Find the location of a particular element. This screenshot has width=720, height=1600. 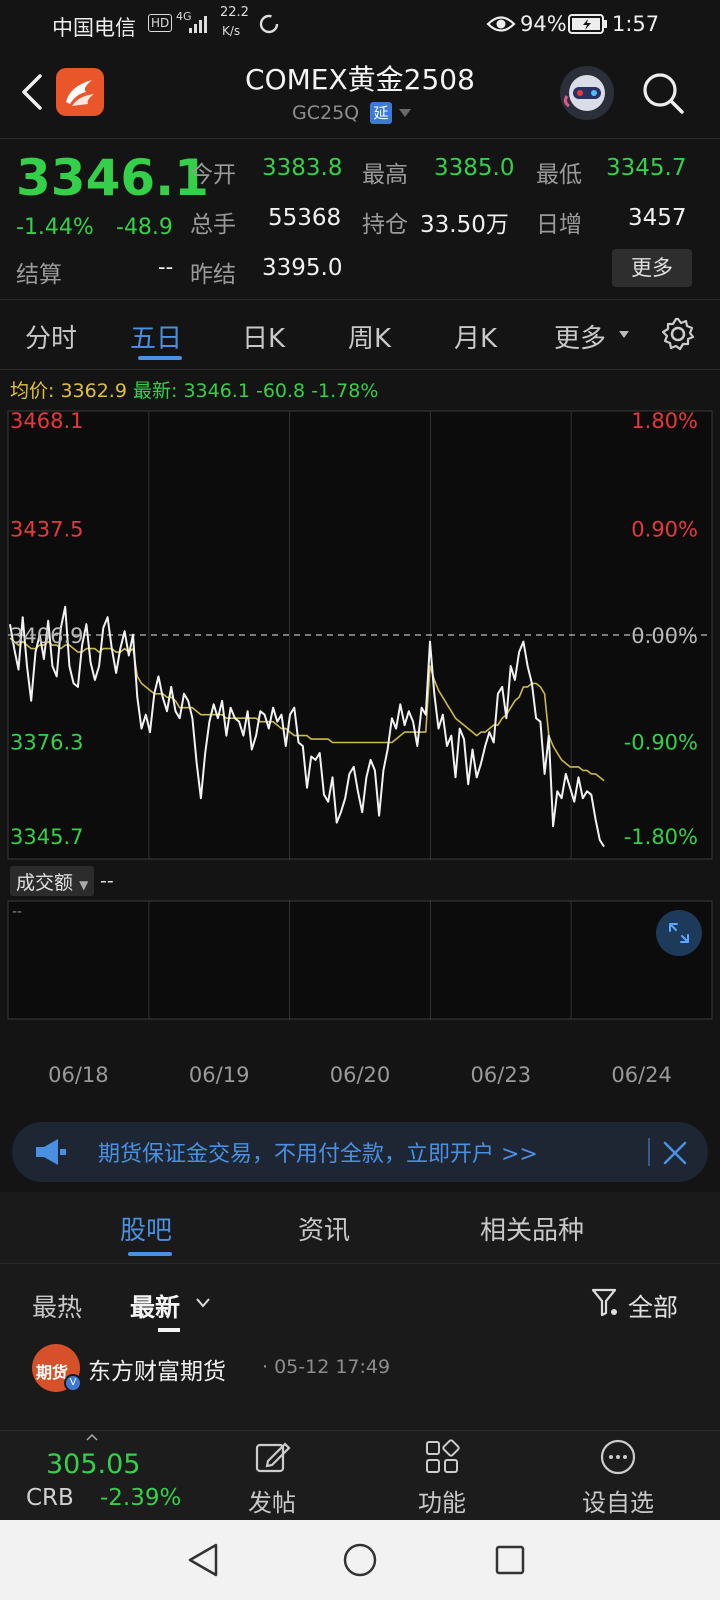

y-tick-left: 3468.1 is located at coordinates (46, 421).